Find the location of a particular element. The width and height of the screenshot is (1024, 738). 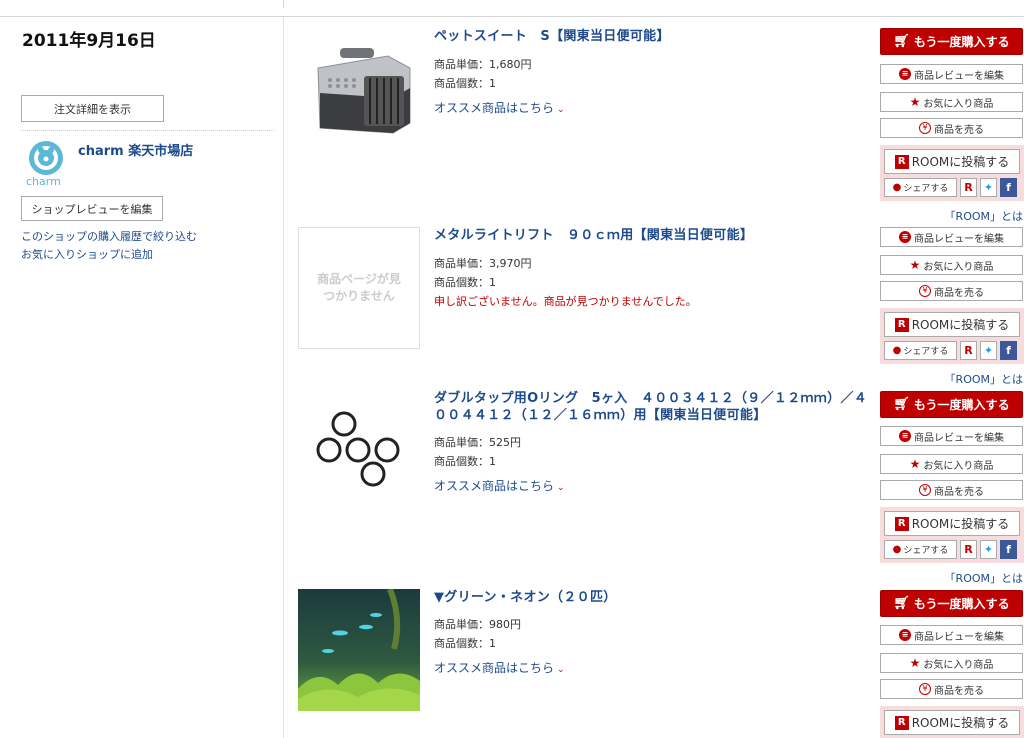

room-panel: R ROOMに投稿する is located at coordinates (952, 722).